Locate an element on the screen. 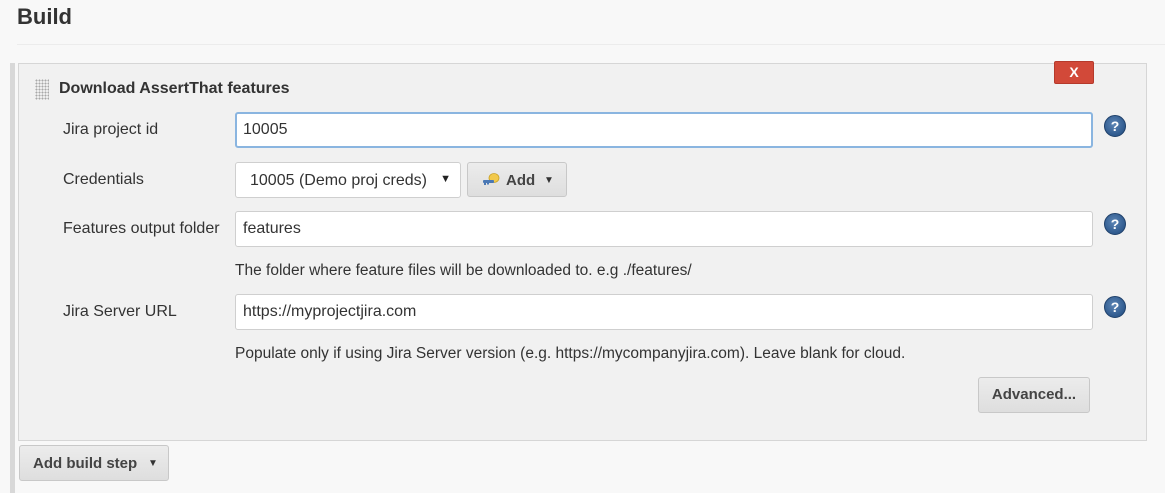  build-step-title: Download AssertThat features is located at coordinates (174, 88).